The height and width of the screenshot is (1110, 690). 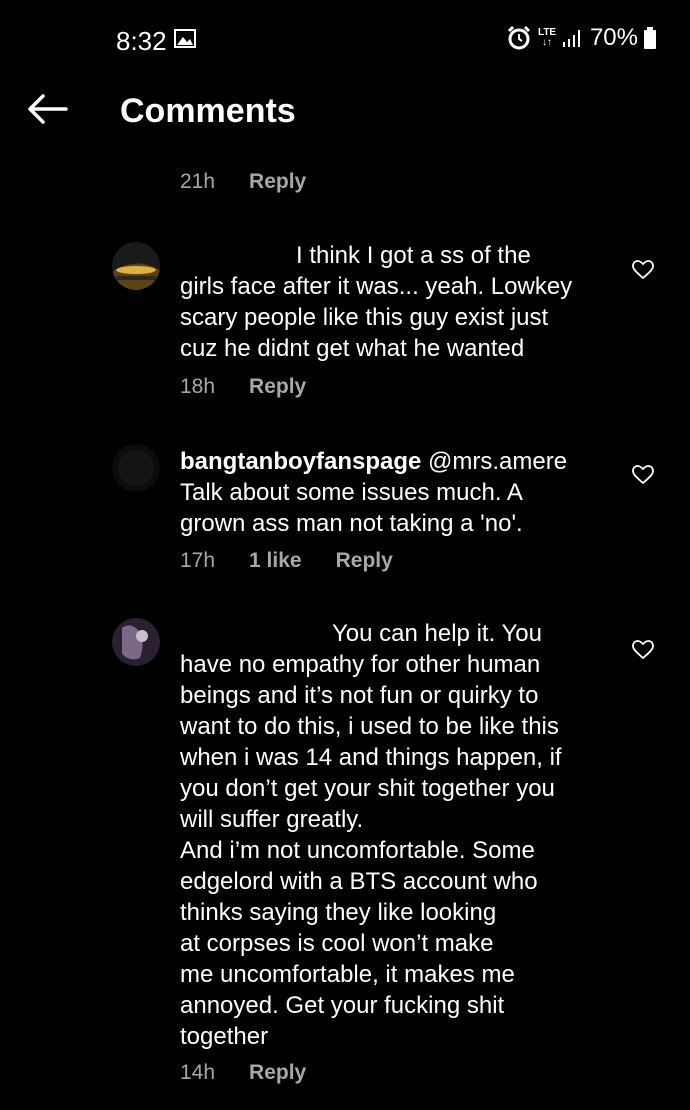 What do you see at coordinates (198, 560) in the screenshot?
I see `comment-time: 17h` at bounding box center [198, 560].